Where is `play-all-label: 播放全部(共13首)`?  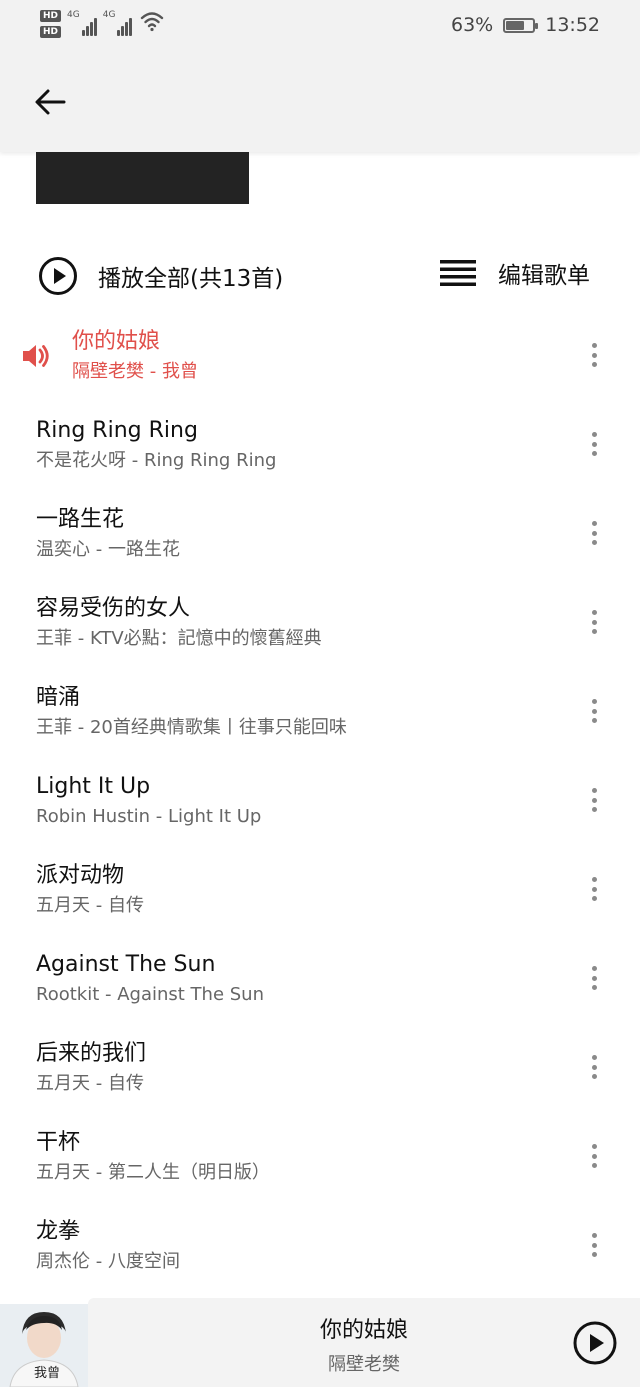
play-all-label: 播放全部(共13首) is located at coordinates (191, 279).